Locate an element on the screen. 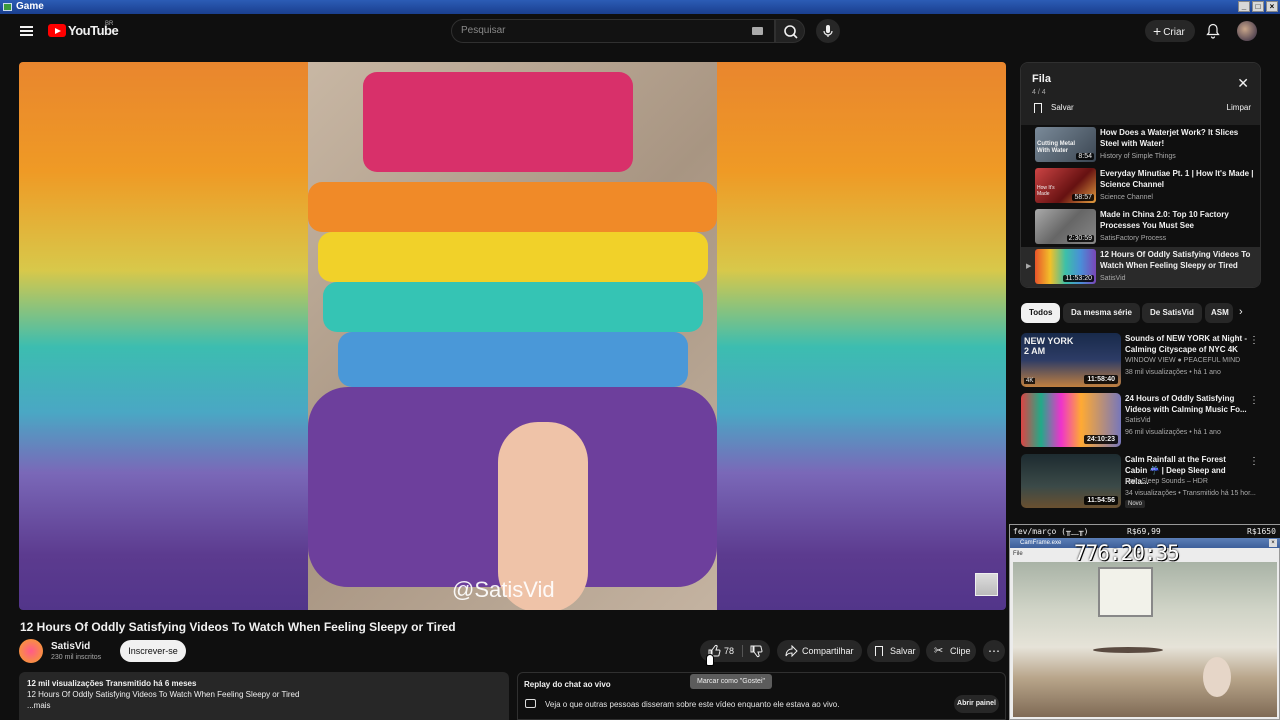  camera-close-icon: × is located at coordinates (1273, 543).